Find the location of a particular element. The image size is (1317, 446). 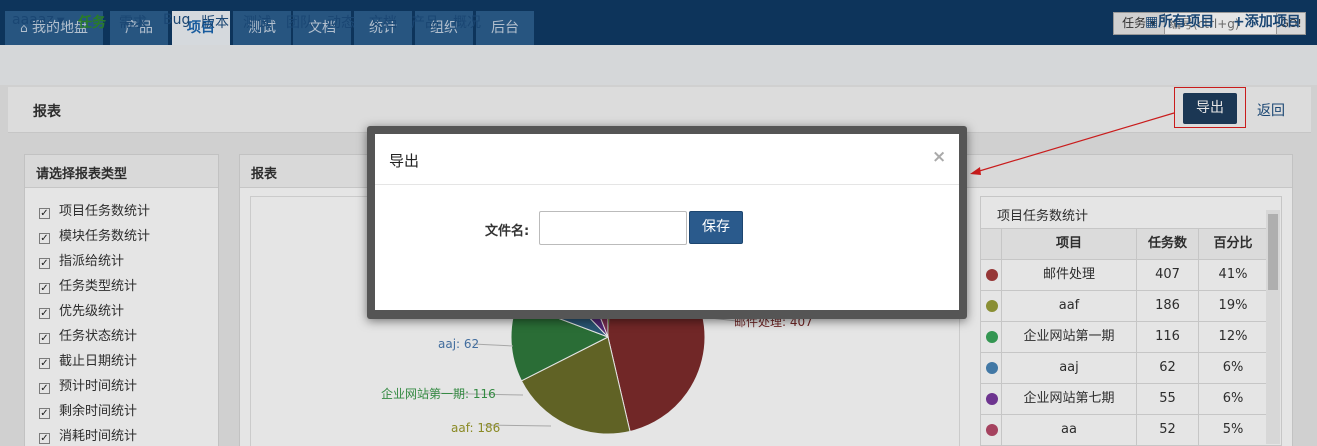

save-button: 保存 is located at coordinates (716, 227).